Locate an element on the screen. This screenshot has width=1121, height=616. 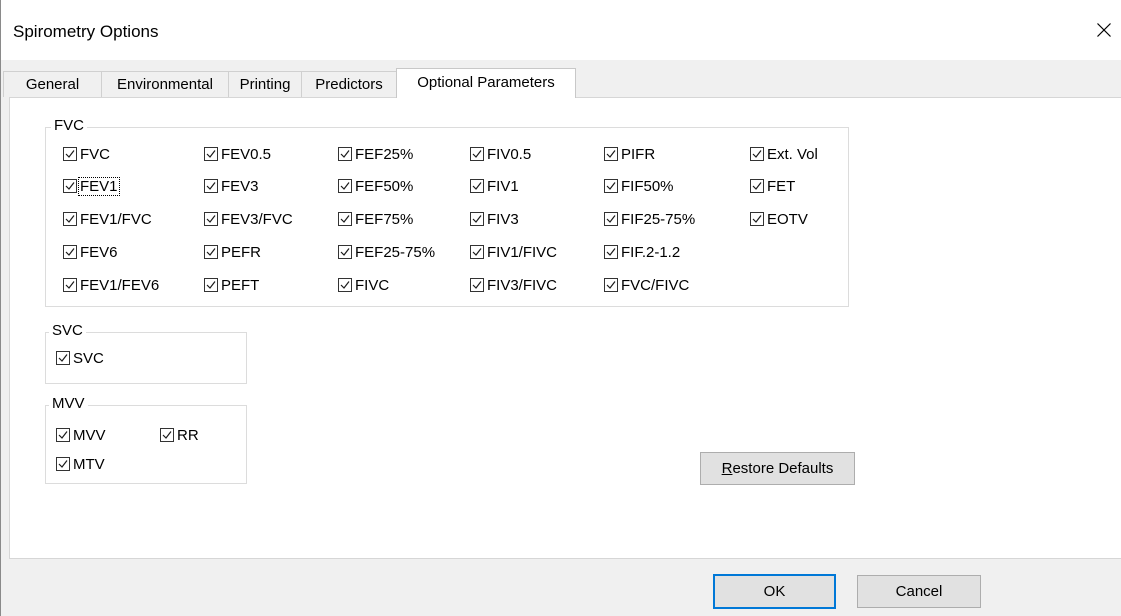
checkbox-fiv3: FIV3 is located at coordinates (495, 219).